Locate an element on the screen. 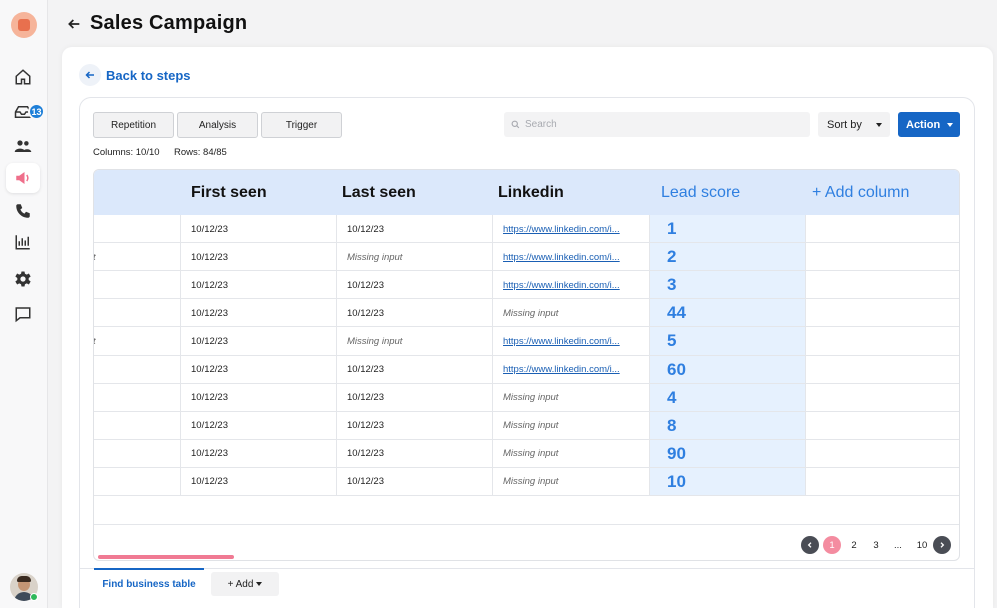  sidebar-item-calls is located at coordinates (23, 211).